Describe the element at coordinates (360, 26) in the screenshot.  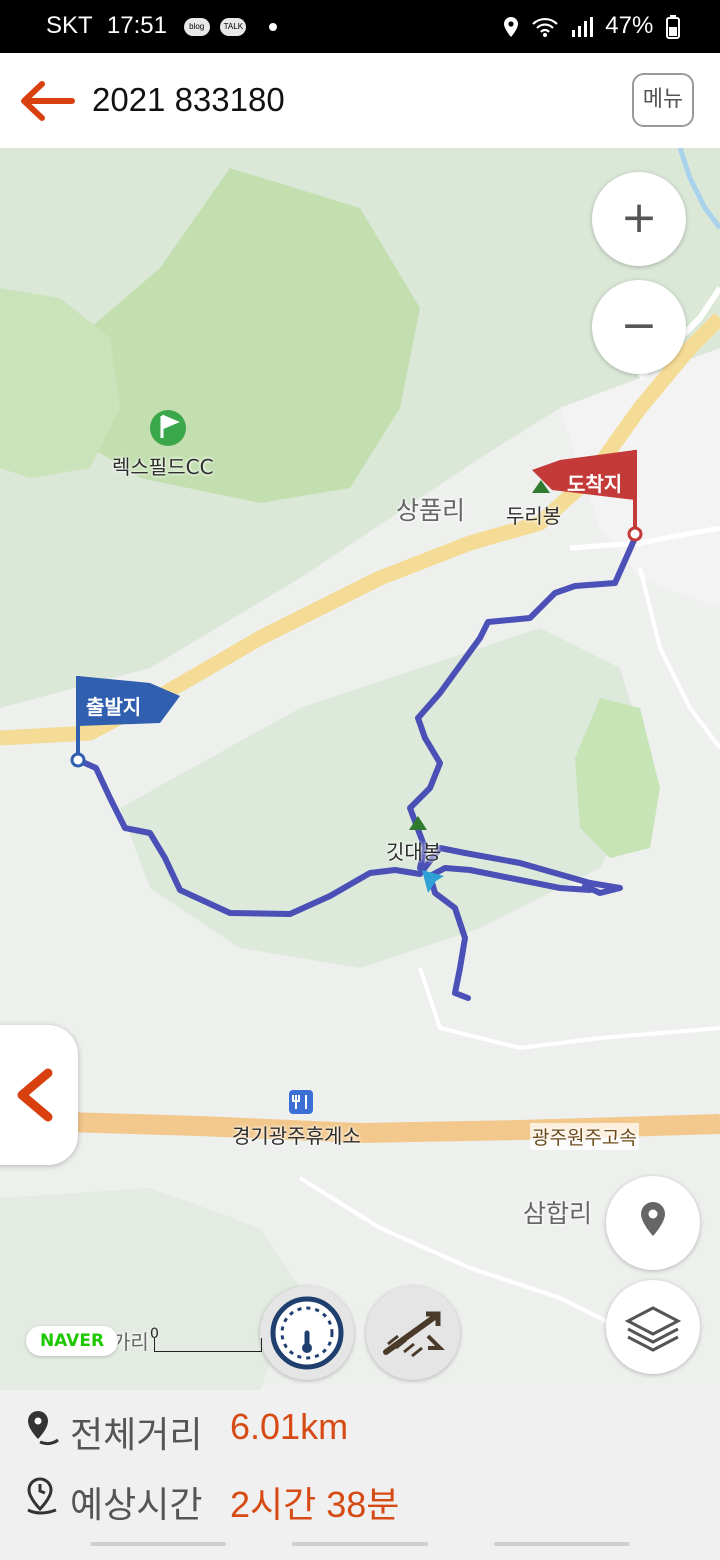
I see `status-bar: SKT 17:51 blog TALK 47%` at that location.